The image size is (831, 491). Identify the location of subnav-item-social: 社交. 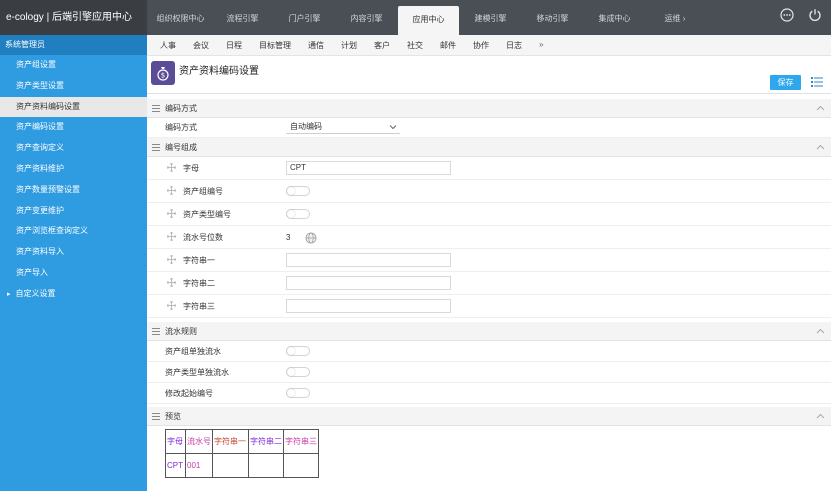
(415, 45).